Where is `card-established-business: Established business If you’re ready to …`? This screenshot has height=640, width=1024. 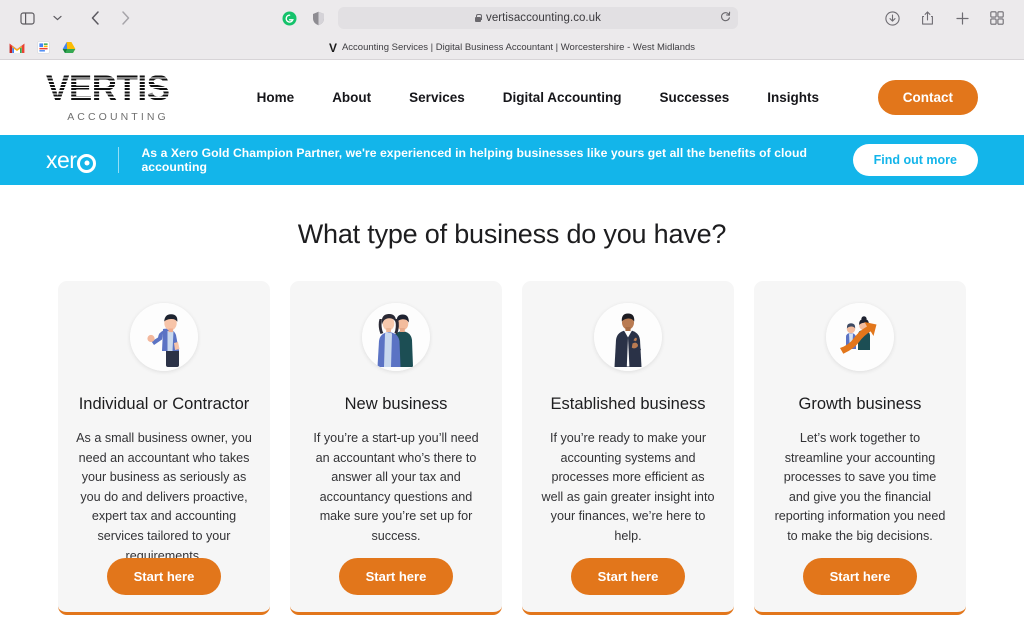
card-established-business: Established business If you’re ready to … is located at coordinates (628, 448).